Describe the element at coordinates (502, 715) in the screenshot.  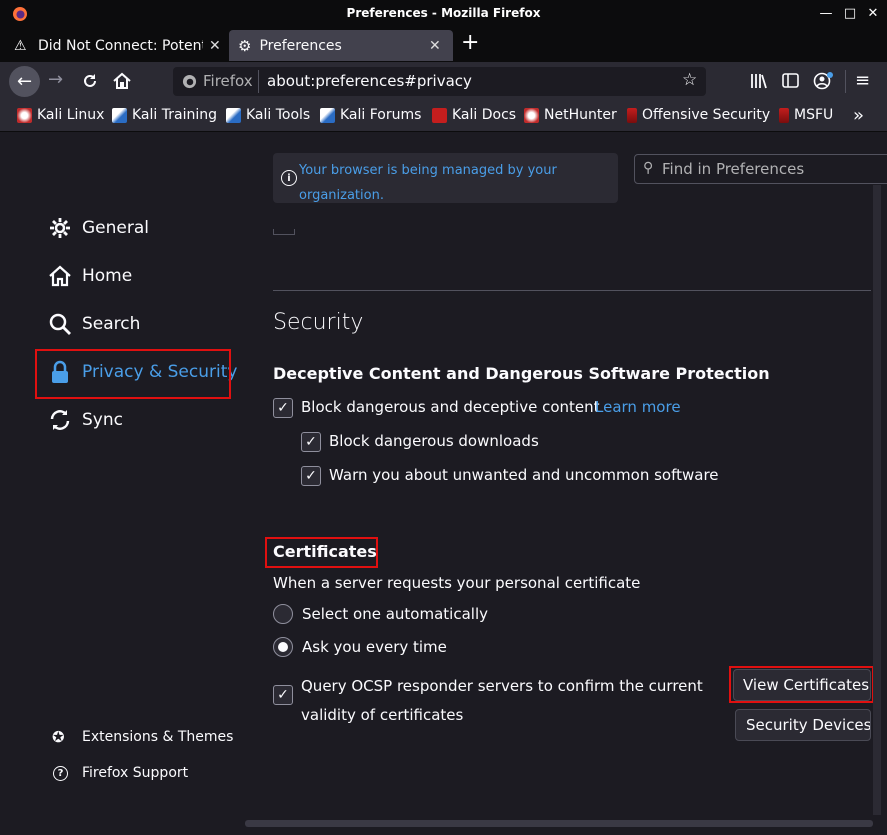
I see `ocsp-label-line-2: validity of certificates` at that location.